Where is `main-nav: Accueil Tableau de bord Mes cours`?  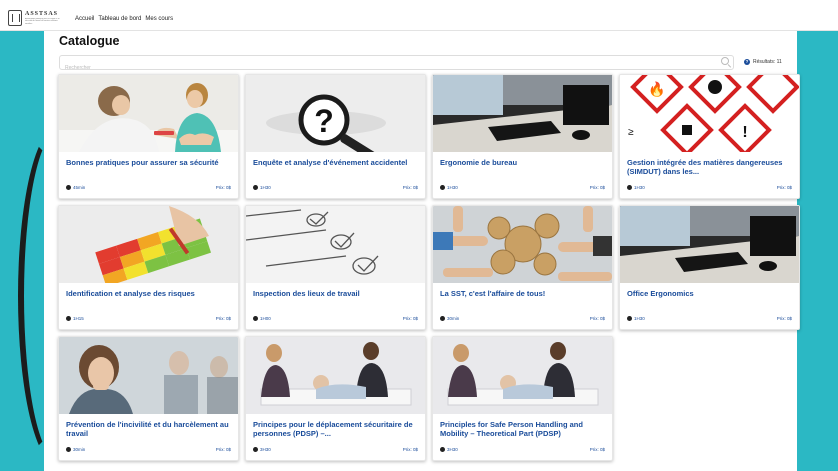
main-nav: Accueil Tableau de bord Mes cours is located at coordinates (124, 19).